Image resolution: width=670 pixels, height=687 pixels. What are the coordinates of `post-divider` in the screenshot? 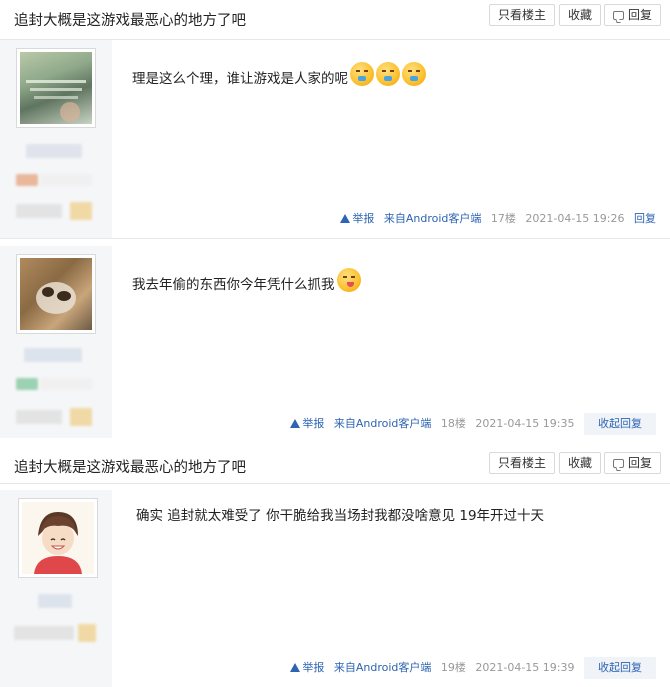 It's located at (335, 238).